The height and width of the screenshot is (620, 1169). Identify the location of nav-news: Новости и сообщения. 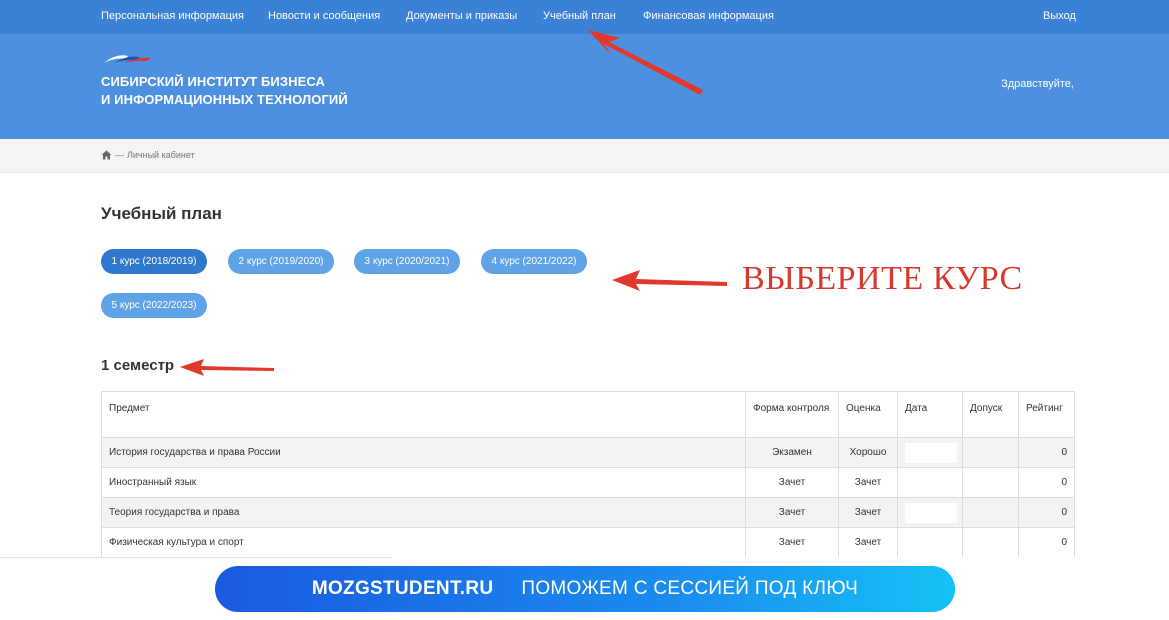
(324, 16).